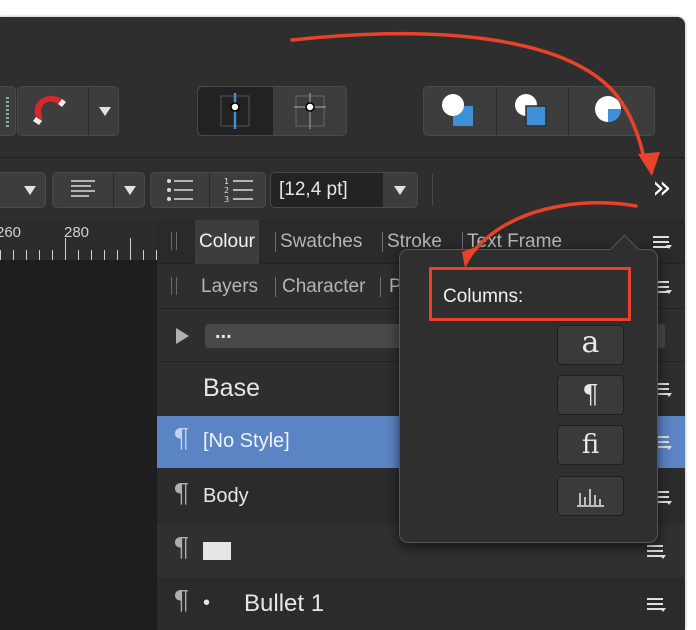  Describe the element at coordinates (313, 189) in the screenshot. I see `line-spacing-value: [12,4 pt]` at that location.